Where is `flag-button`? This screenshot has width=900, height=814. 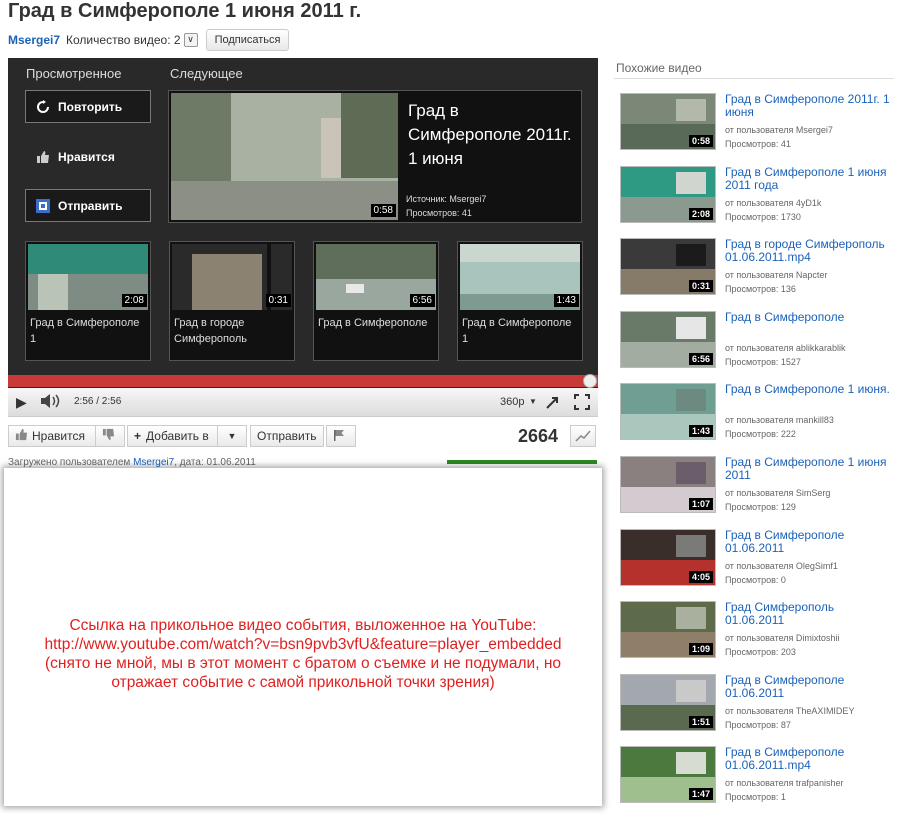 flag-button is located at coordinates (341, 436).